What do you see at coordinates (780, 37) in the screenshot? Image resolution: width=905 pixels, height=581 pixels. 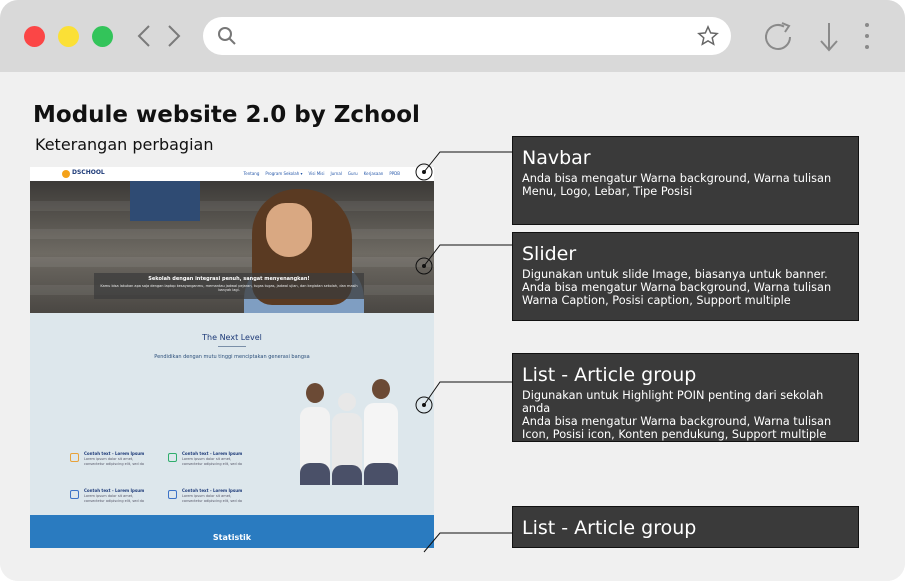 I see `reload-icon` at bounding box center [780, 37].